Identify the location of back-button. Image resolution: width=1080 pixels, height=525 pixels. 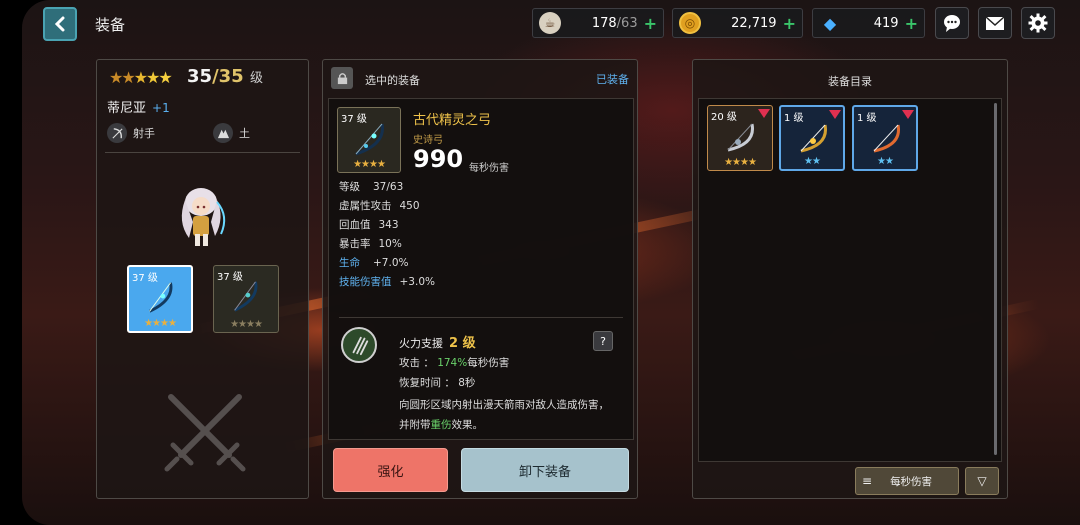
(60, 24).